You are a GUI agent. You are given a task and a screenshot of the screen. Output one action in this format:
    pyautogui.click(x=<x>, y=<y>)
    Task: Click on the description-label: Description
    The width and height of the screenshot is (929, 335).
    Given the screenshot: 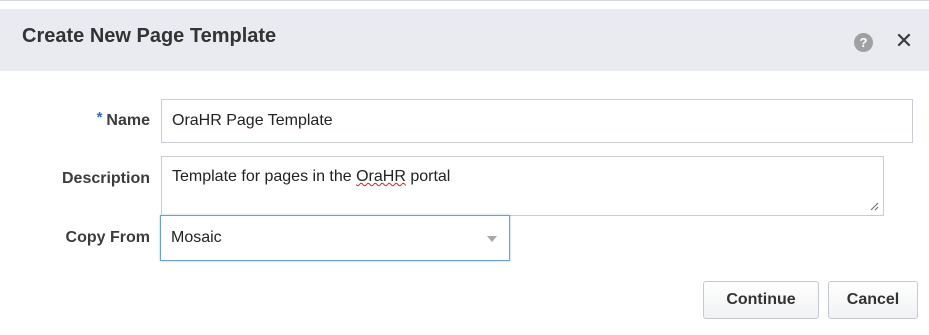 What is the action you would take?
    pyautogui.click(x=105, y=178)
    